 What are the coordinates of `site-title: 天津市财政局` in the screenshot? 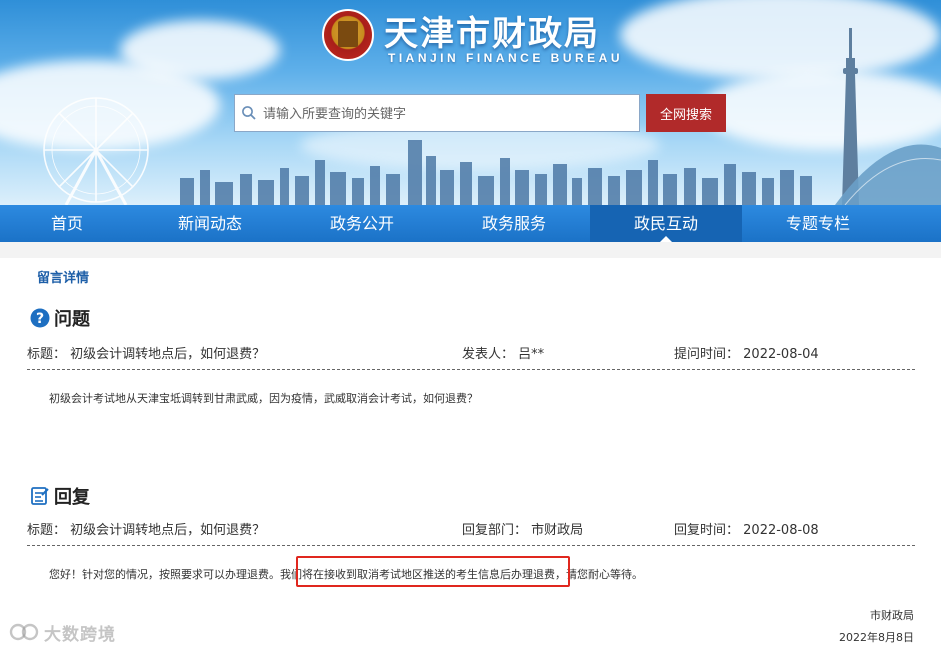 It's located at (492, 34).